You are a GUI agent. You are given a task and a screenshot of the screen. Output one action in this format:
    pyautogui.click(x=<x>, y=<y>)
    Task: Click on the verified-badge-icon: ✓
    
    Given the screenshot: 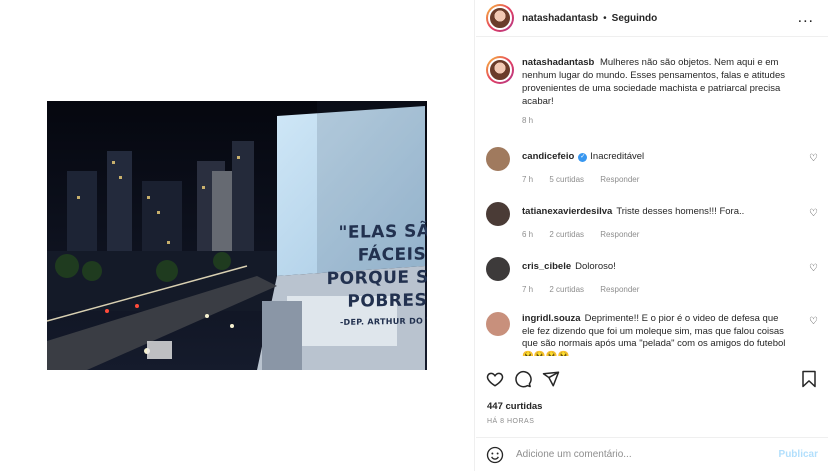 What is the action you would take?
    pyautogui.click(x=583, y=157)
    